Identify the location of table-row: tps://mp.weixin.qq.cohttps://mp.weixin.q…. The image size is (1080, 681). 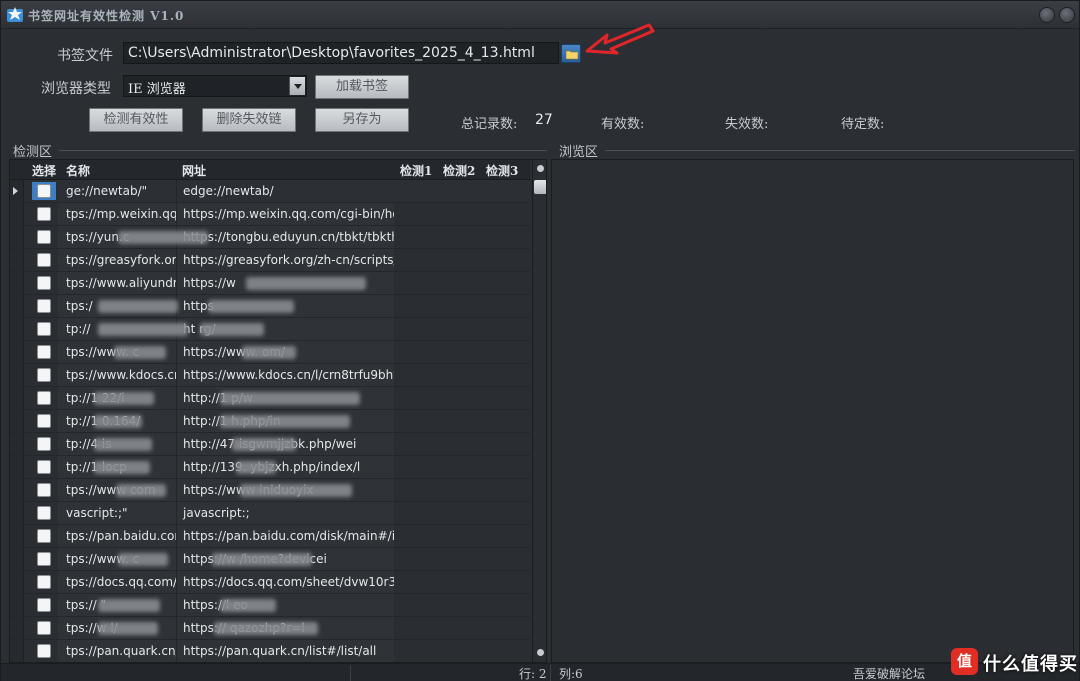
(270, 214).